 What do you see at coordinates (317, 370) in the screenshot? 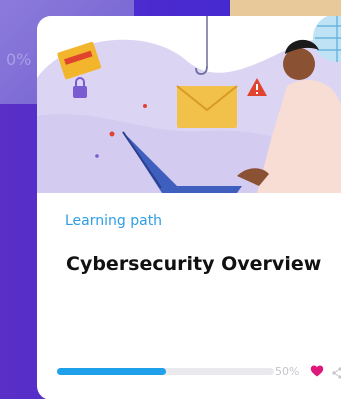
I see `heart-icon` at bounding box center [317, 370].